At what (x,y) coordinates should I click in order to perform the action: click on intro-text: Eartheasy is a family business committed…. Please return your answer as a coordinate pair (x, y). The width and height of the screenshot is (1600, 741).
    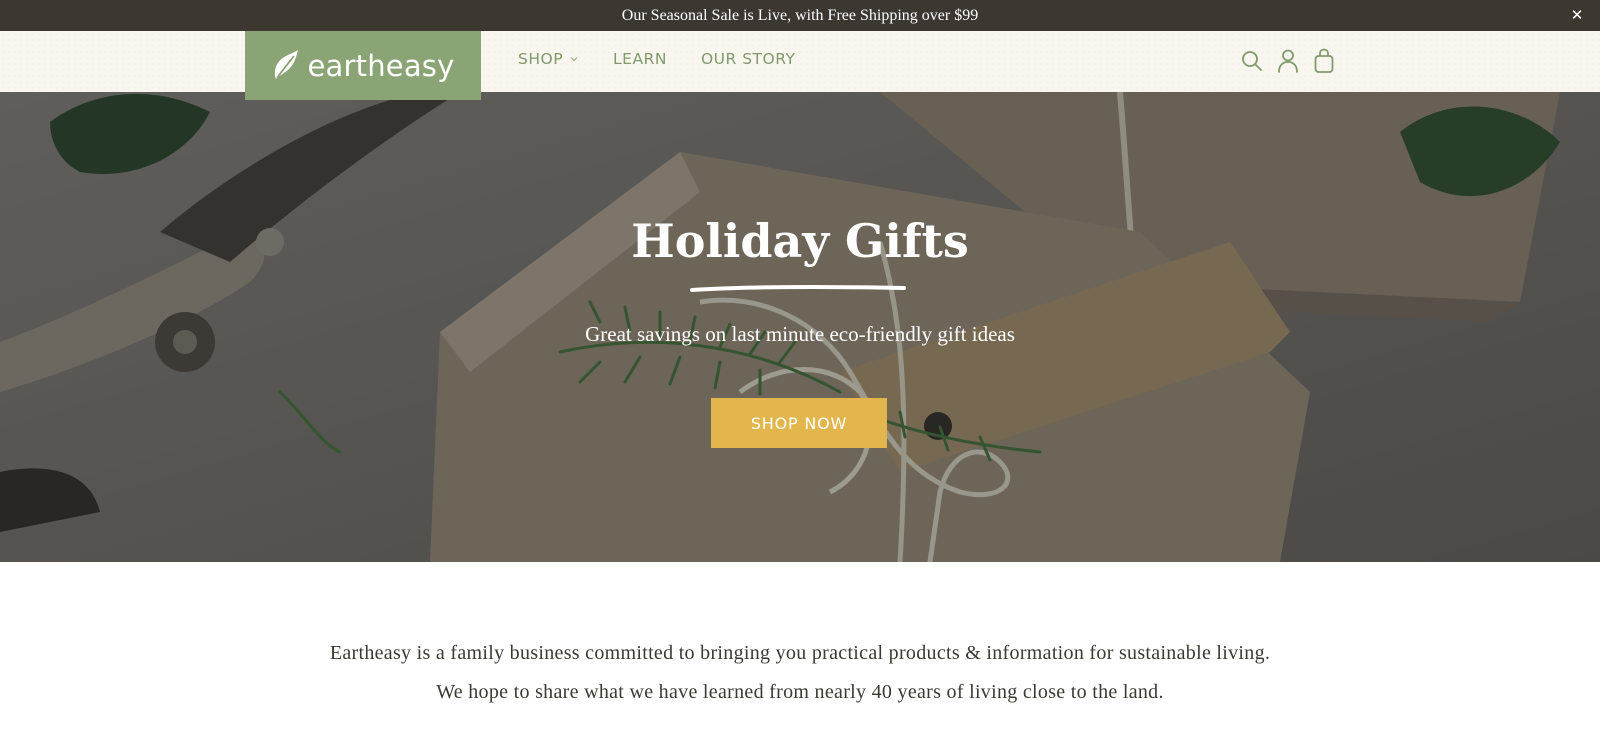
    Looking at the image, I should click on (800, 679).